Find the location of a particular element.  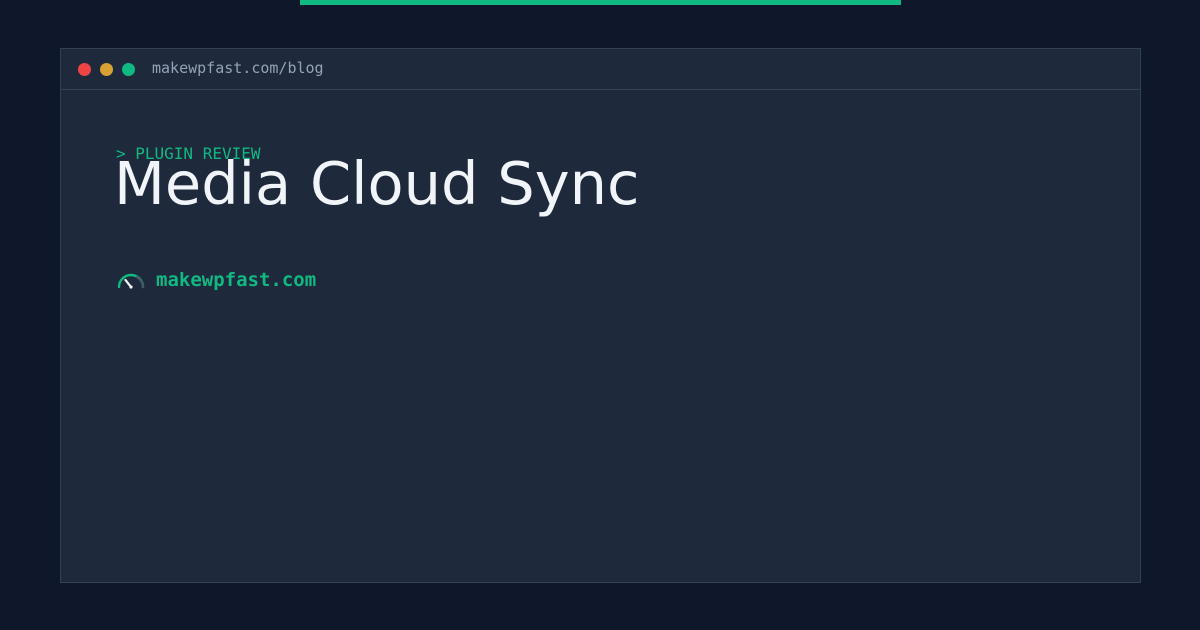

page-title: Media Cloud Sync is located at coordinates (377, 183).